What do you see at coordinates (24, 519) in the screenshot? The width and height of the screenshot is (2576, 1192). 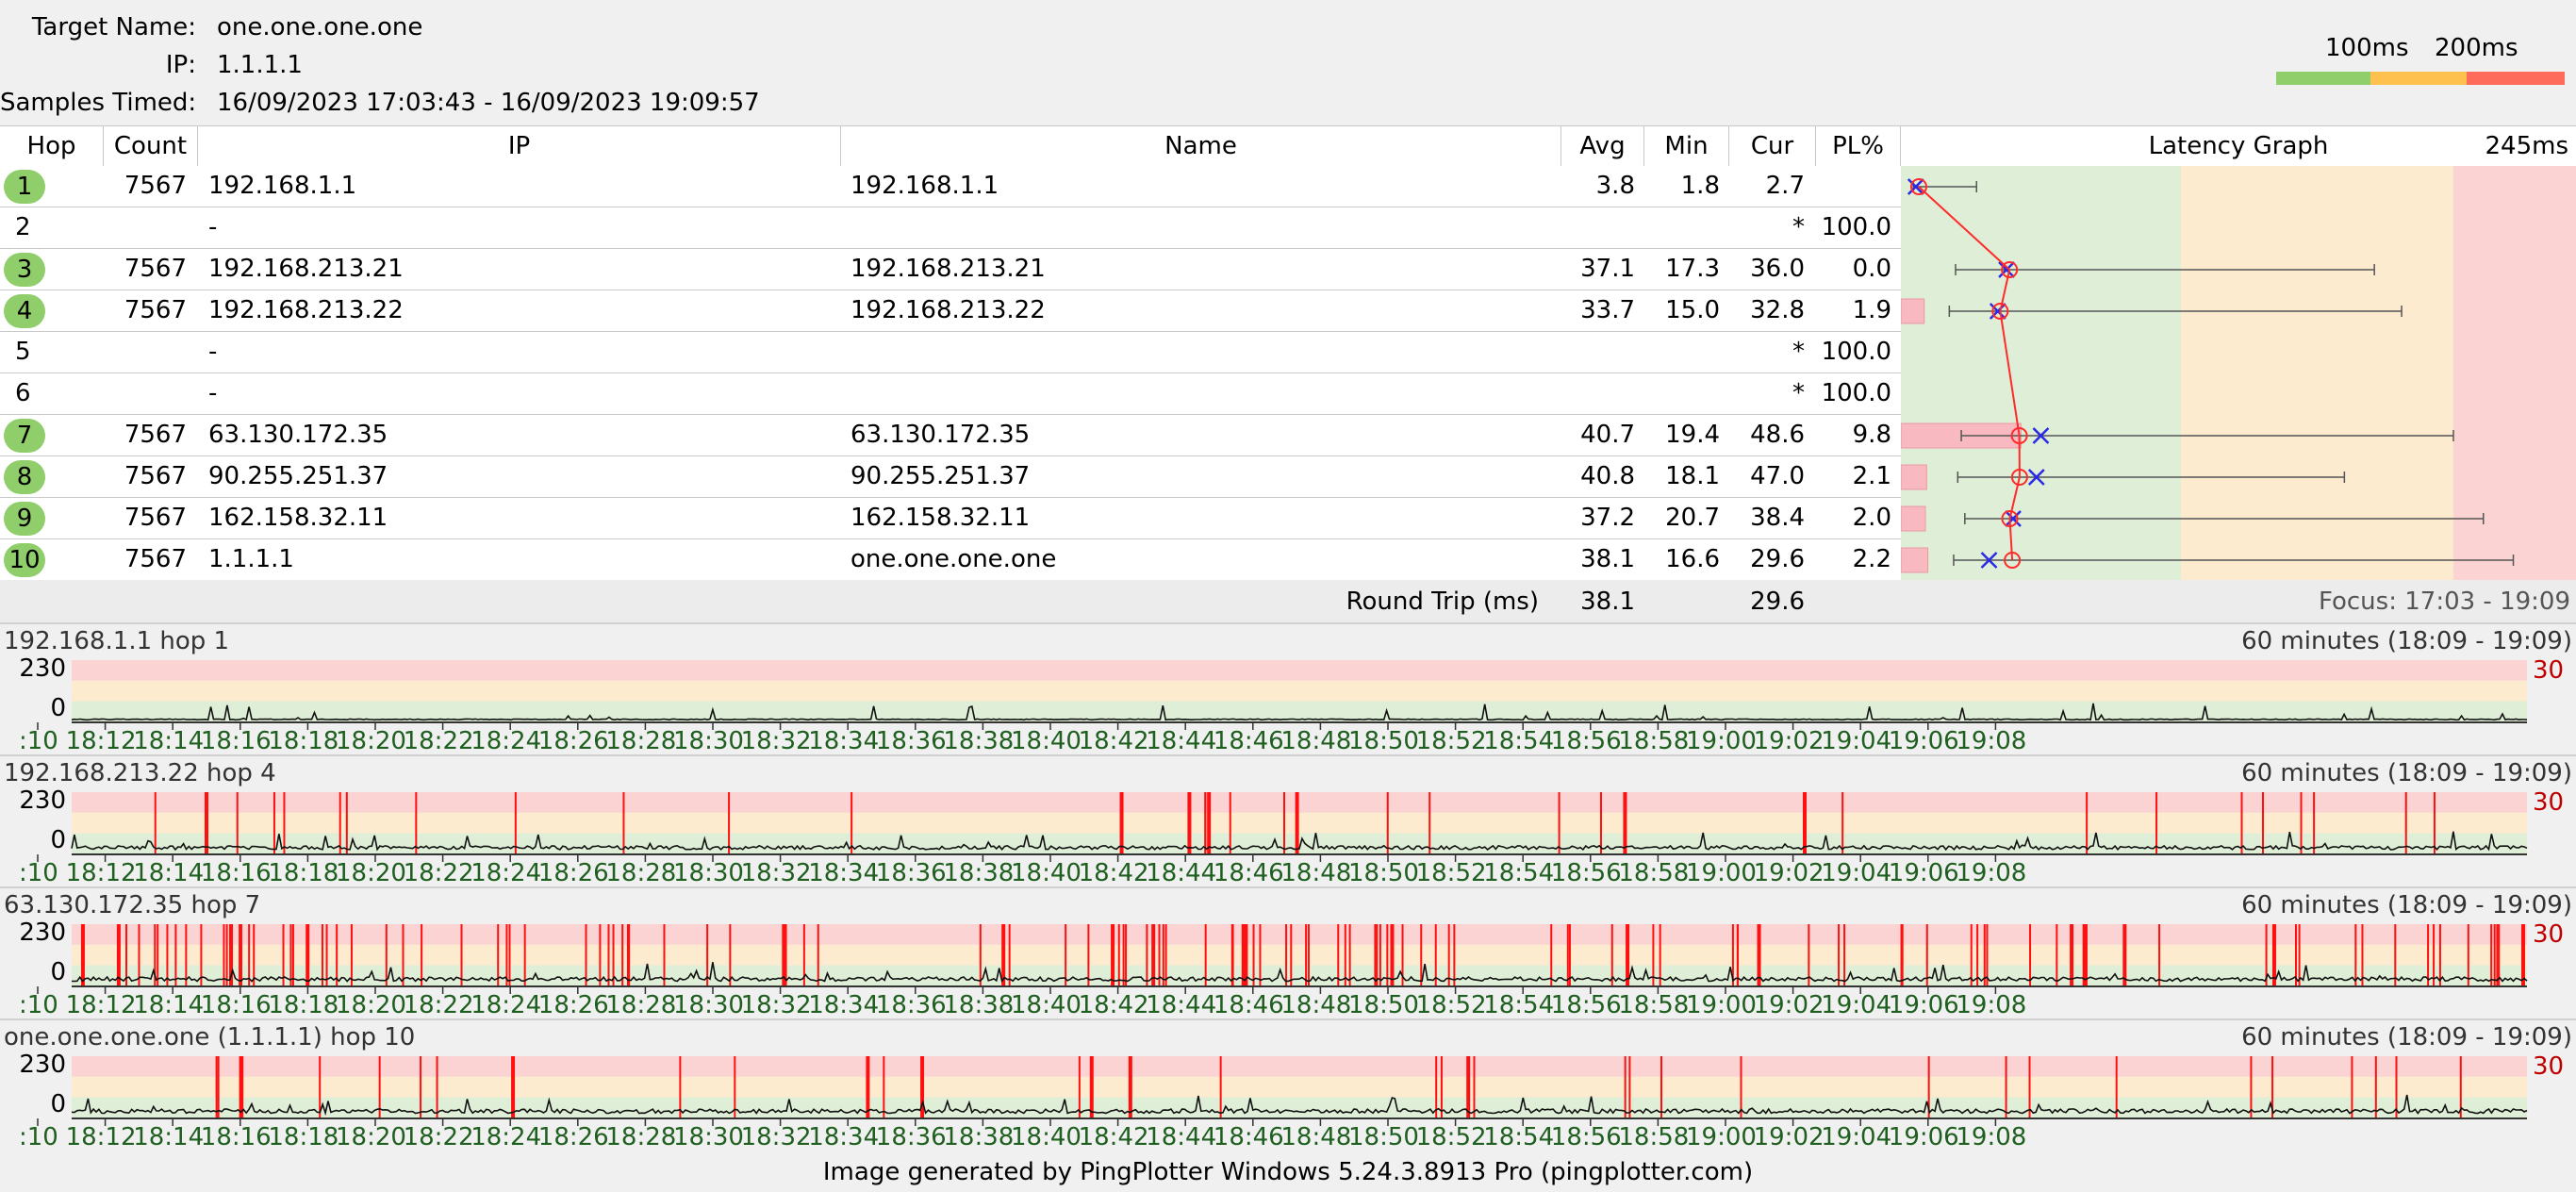 I see `hop-number-badge: 9` at bounding box center [24, 519].